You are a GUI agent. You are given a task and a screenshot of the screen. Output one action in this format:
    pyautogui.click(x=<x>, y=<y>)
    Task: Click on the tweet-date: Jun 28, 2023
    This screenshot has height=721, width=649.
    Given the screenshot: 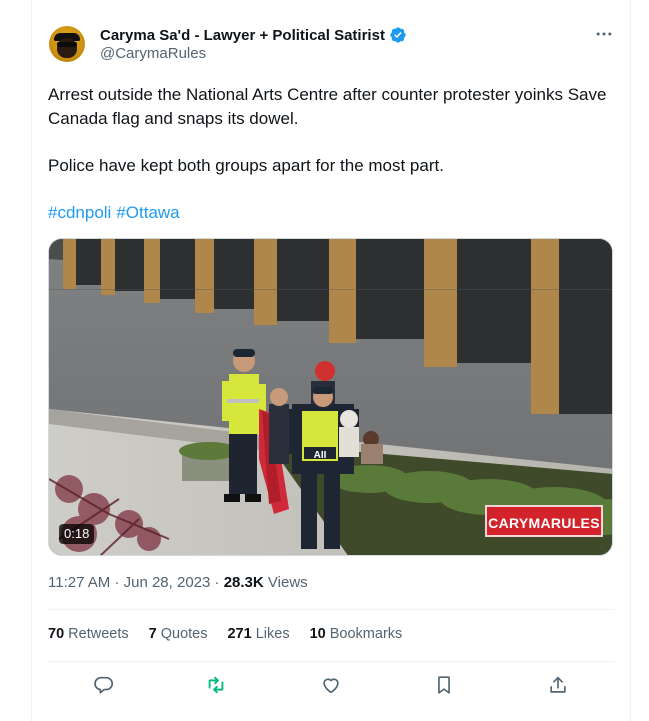 What is the action you would take?
    pyautogui.click(x=167, y=582)
    